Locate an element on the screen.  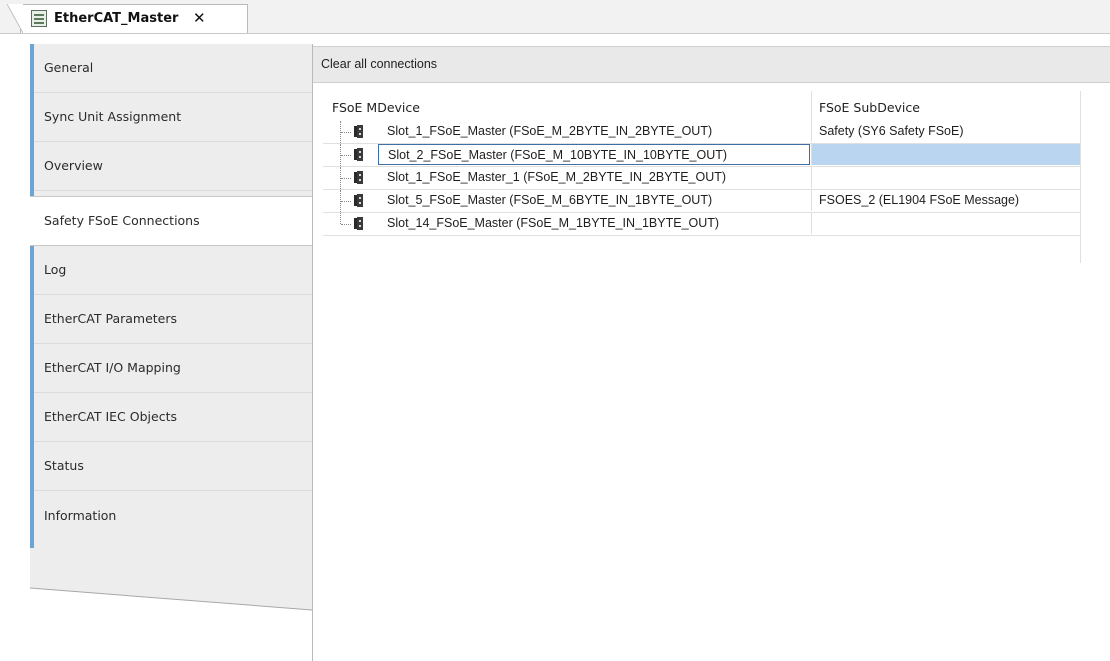
sidebar-item-status: Status is located at coordinates (173, 466).